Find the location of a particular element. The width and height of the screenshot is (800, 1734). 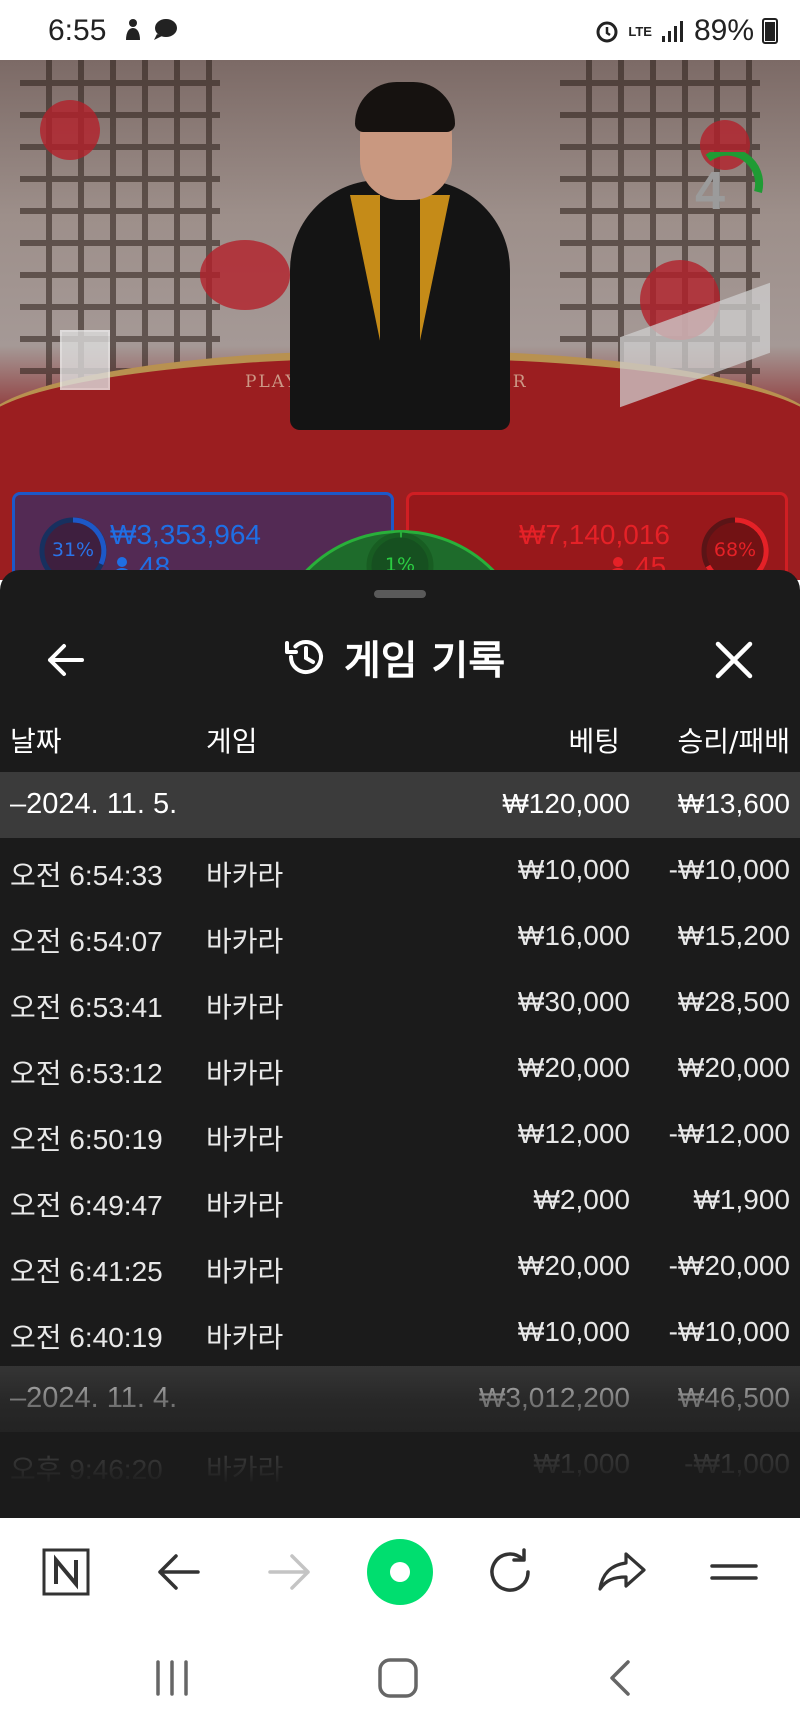

green-dot-icon is located at coordinates (400, 1572).